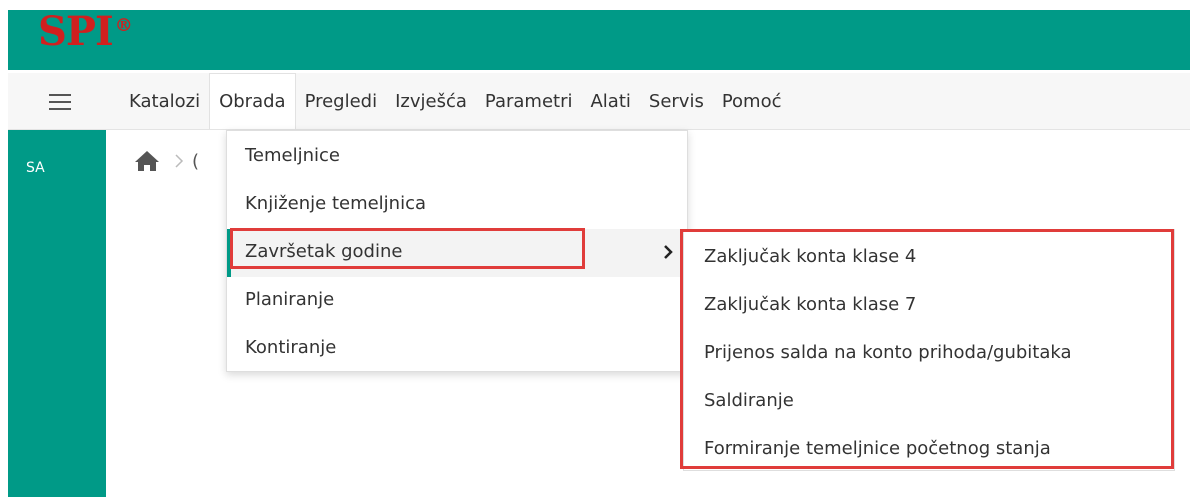 The image size is (1190, 497). Describe the element at coordinates (341, 101) in the screenshot. I see `menu-pregledi: Pregledi` at that location.